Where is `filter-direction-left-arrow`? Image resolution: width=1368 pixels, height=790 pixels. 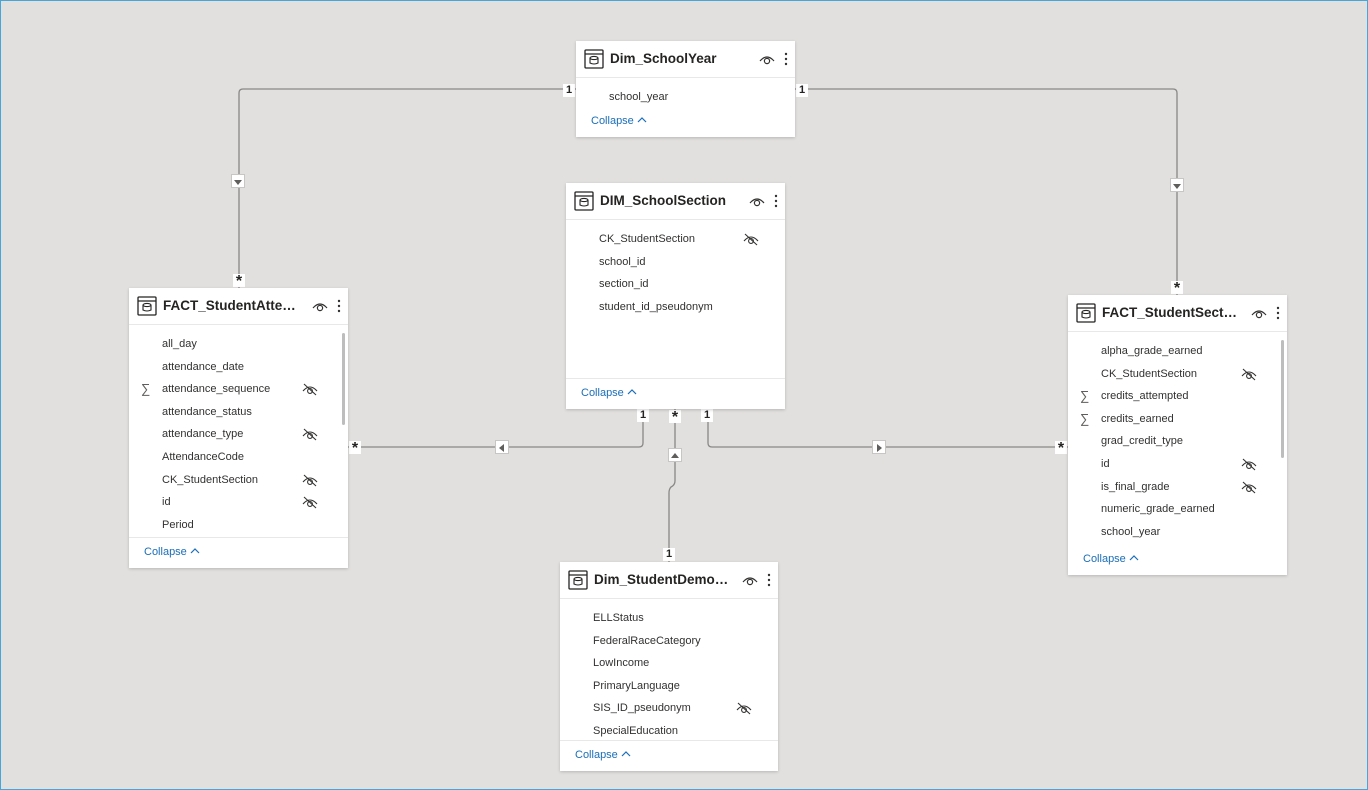
filter-direction-left-arrow is located at coordinates (502, 447).